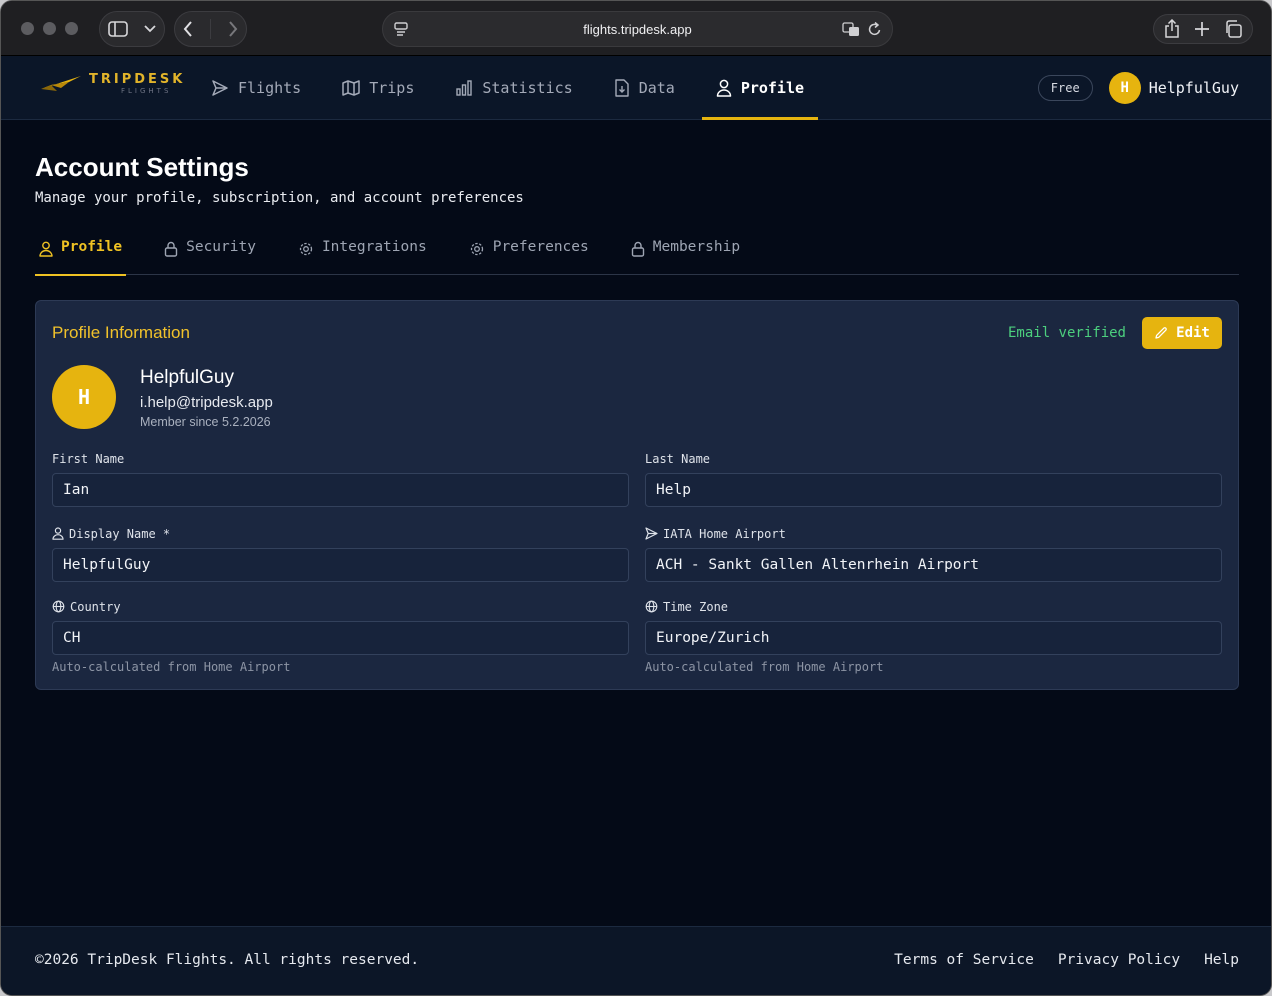 The width and height of the screenshot is (1272, 996). What do you see at coordinates (851, 29) in the screenshot?
I see `translate-icon` at bounding box center [851, 29].